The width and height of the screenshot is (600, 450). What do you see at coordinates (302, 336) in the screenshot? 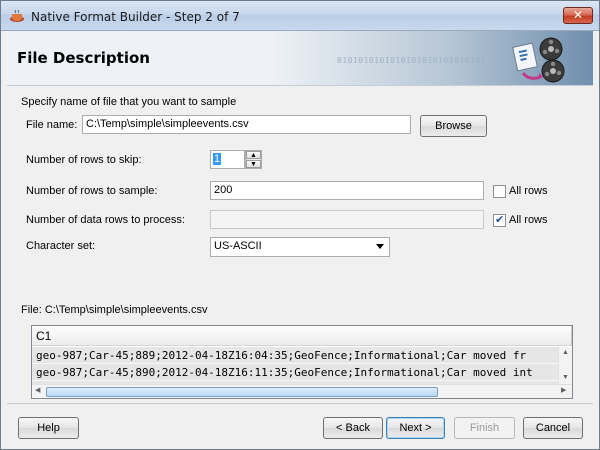
I see `table-header: C1` at bounding box center [302, 336].